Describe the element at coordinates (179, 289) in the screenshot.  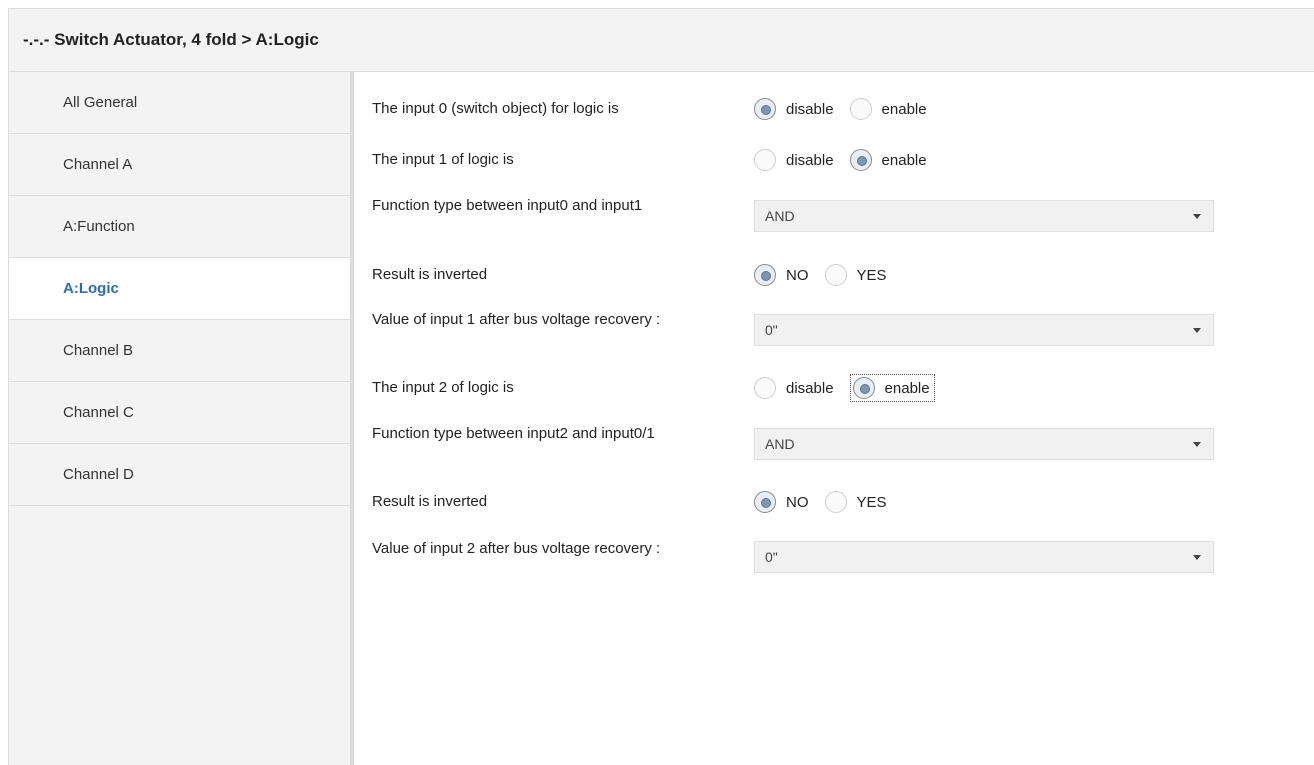
I see `sidebar-item-a-logic: A:Logic` at that location.